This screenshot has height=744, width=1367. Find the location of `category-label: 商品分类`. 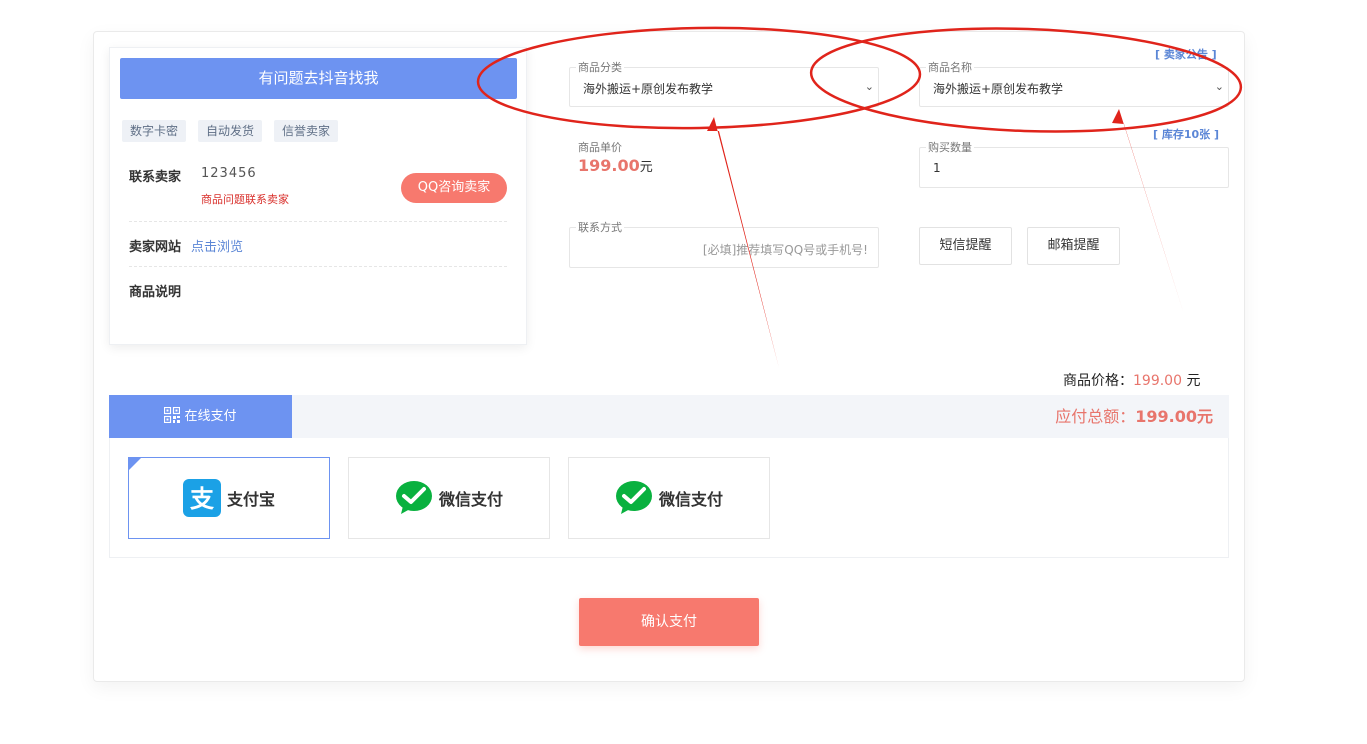

category-label: 商品分类 is located at coordinates (600, 67).